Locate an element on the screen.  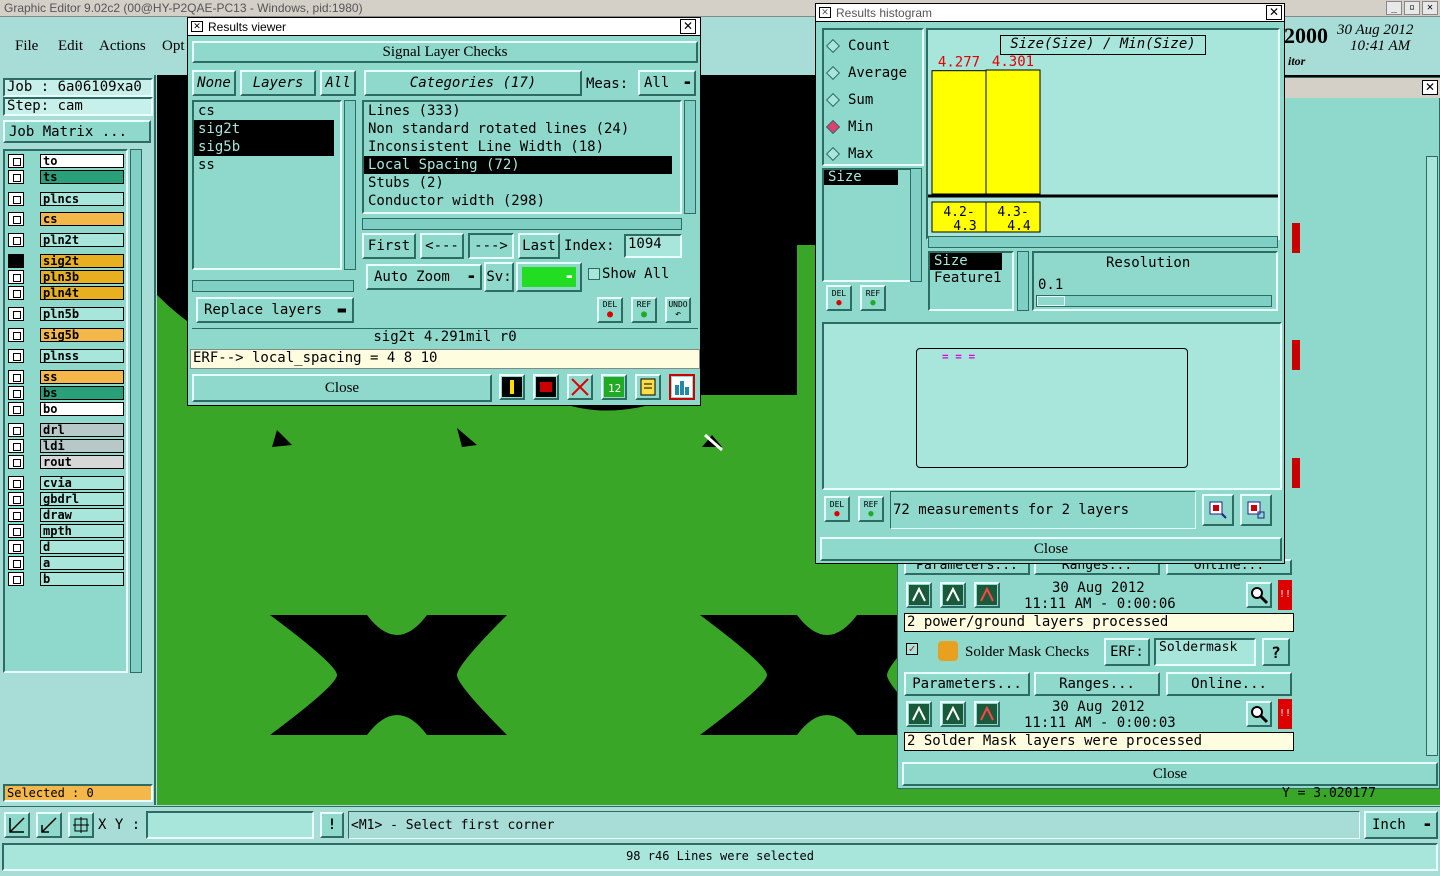
index-field: 1094 is located at coordinates (653, 246).